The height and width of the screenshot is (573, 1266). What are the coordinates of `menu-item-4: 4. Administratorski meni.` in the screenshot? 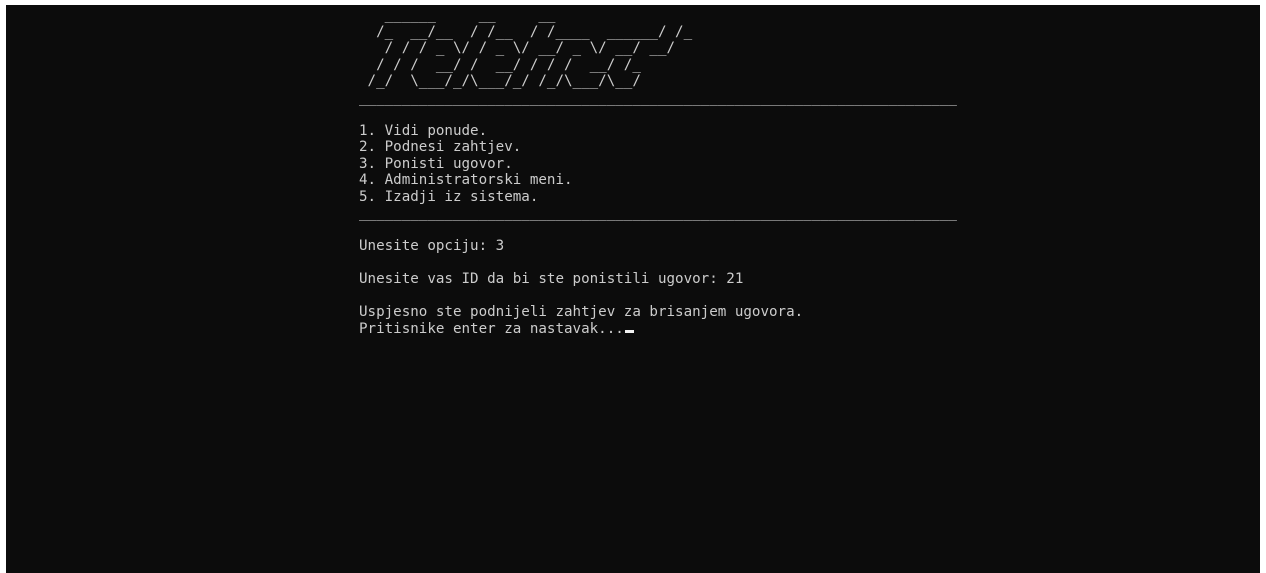 It's located at (466, 180).